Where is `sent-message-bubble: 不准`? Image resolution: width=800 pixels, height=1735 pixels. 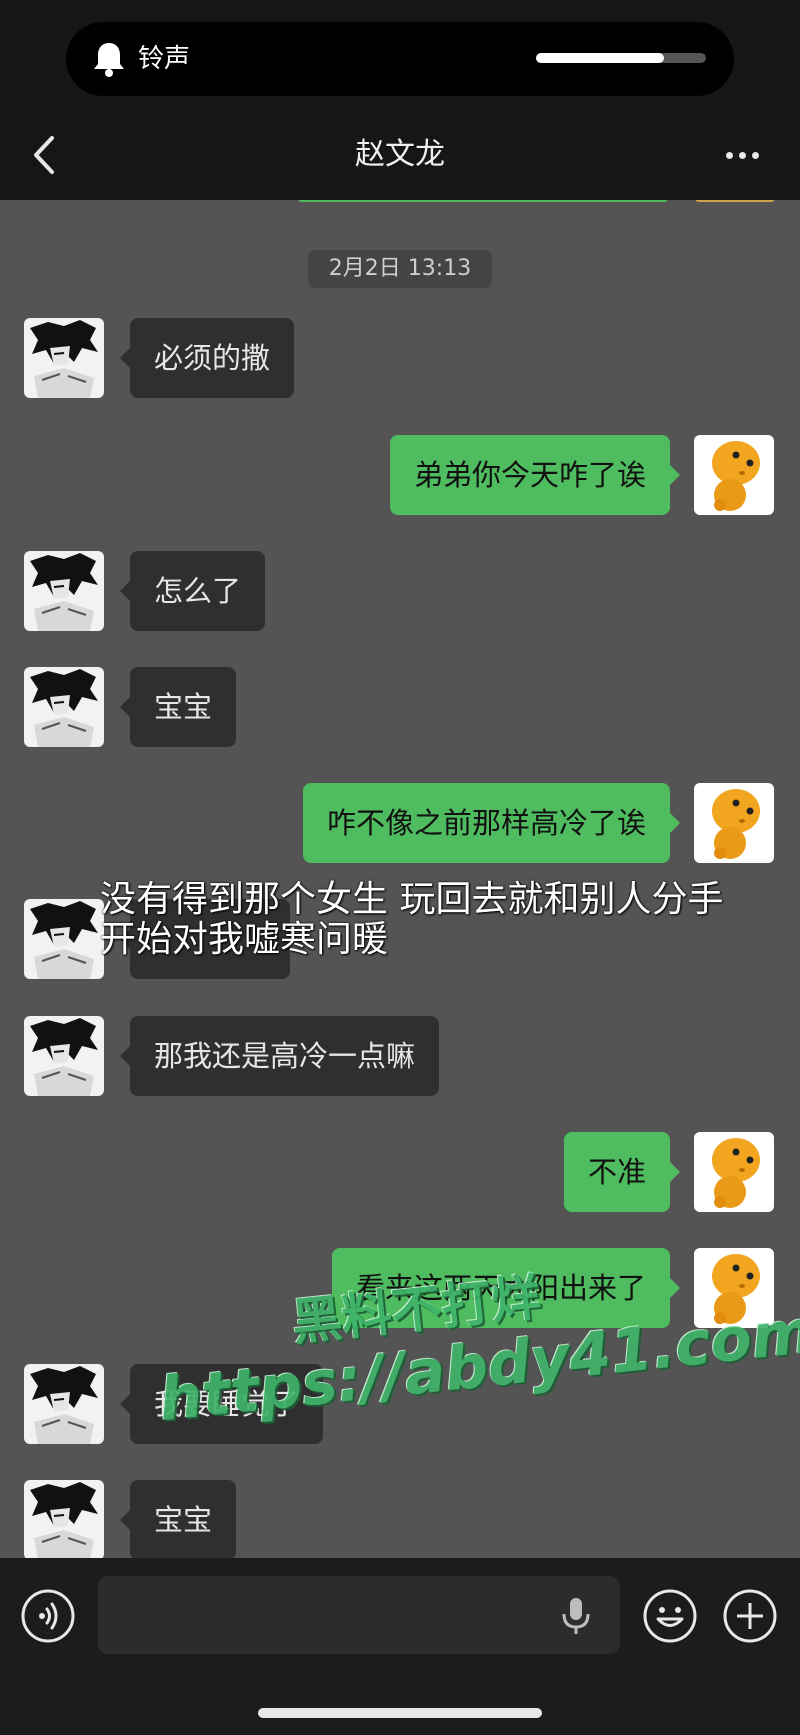 sent-message-bubble: 不准 is located at coordinates (622, 1172).